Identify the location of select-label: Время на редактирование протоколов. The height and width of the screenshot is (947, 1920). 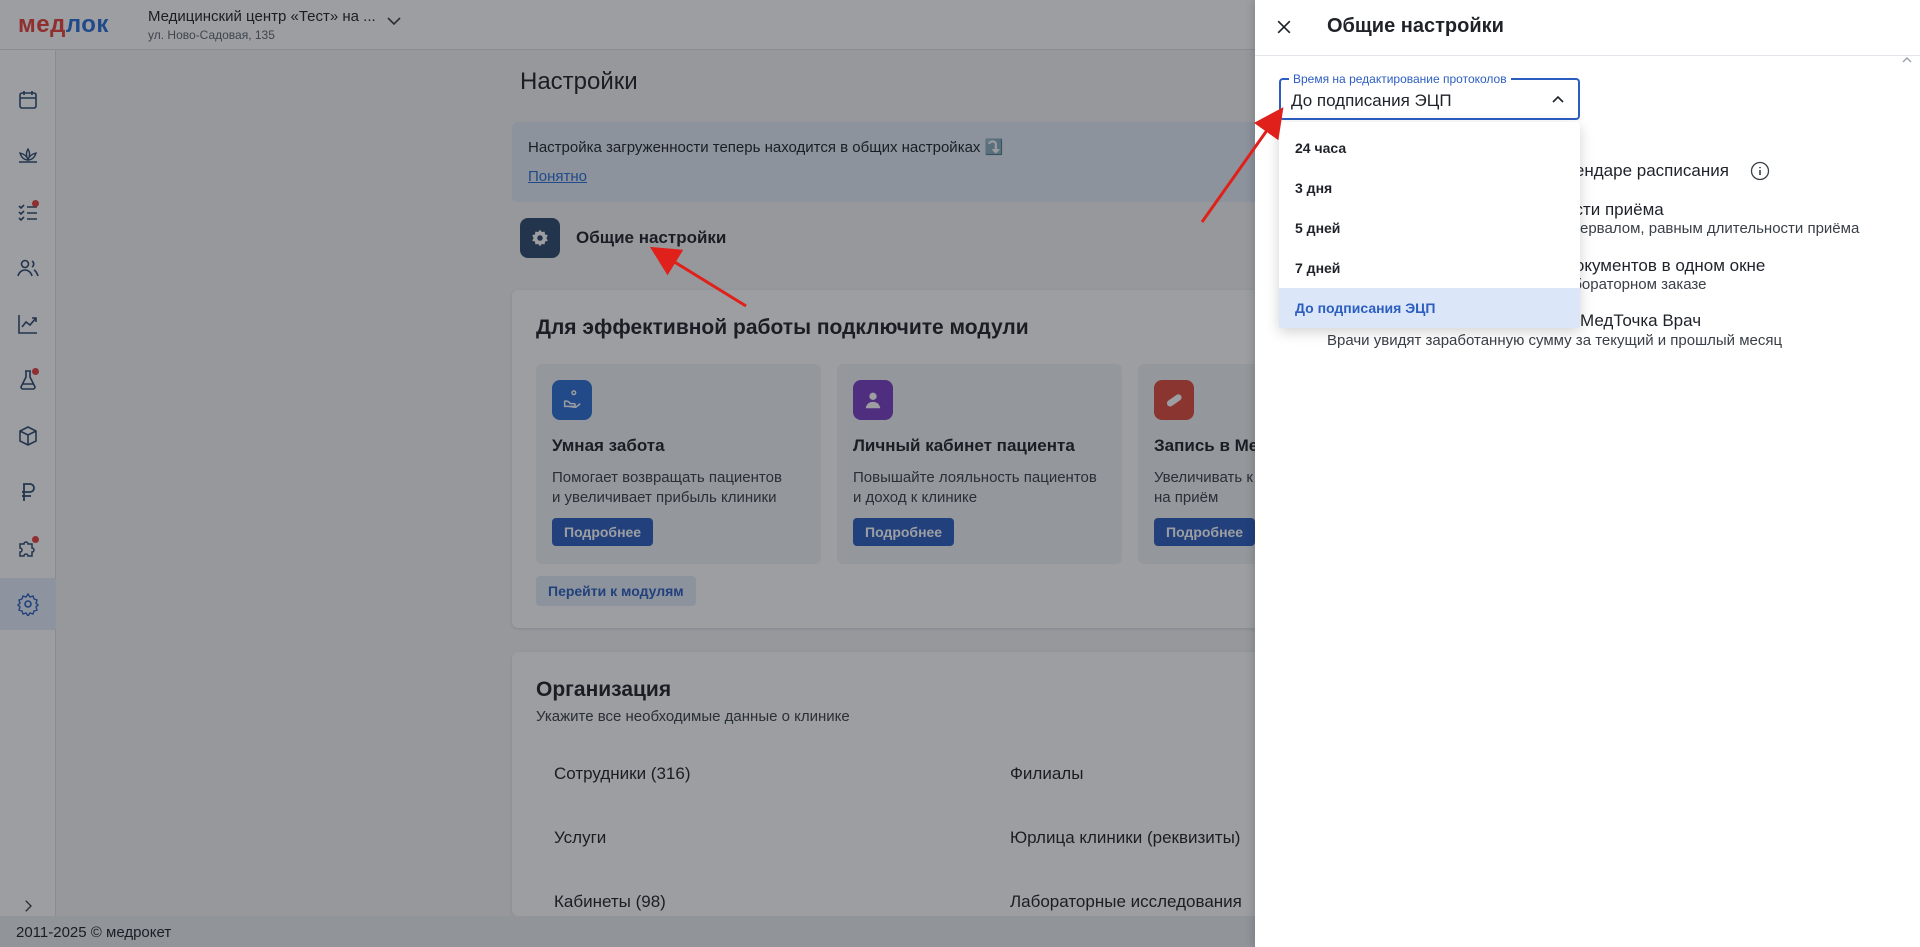
(1400, 79).